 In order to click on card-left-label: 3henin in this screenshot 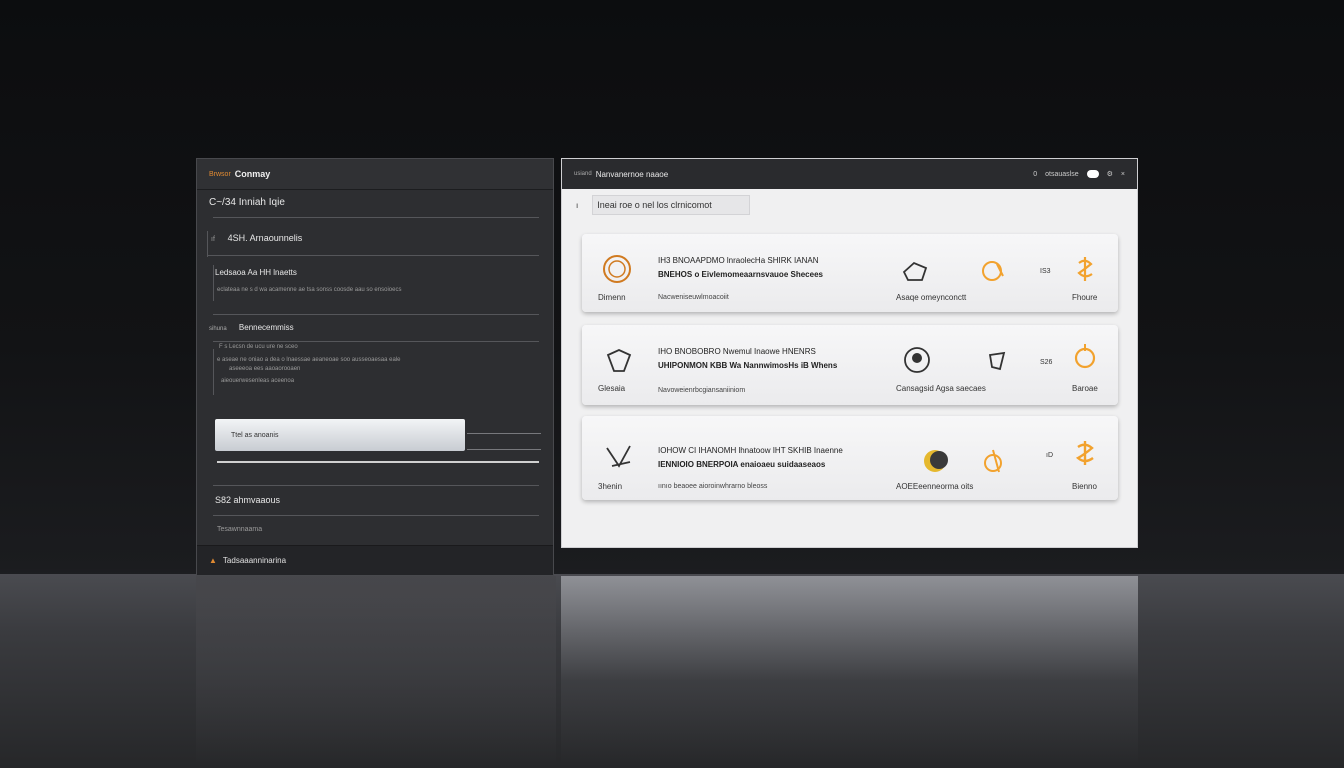, I will do `click(610, 486)`.